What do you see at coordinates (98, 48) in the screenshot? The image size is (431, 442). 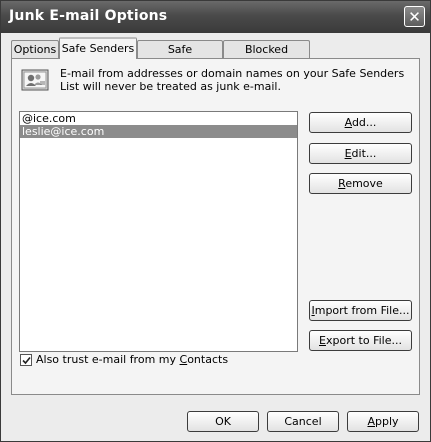 I see `tab-safe-senders: Safe Senders` at bounding box center [98, 48].